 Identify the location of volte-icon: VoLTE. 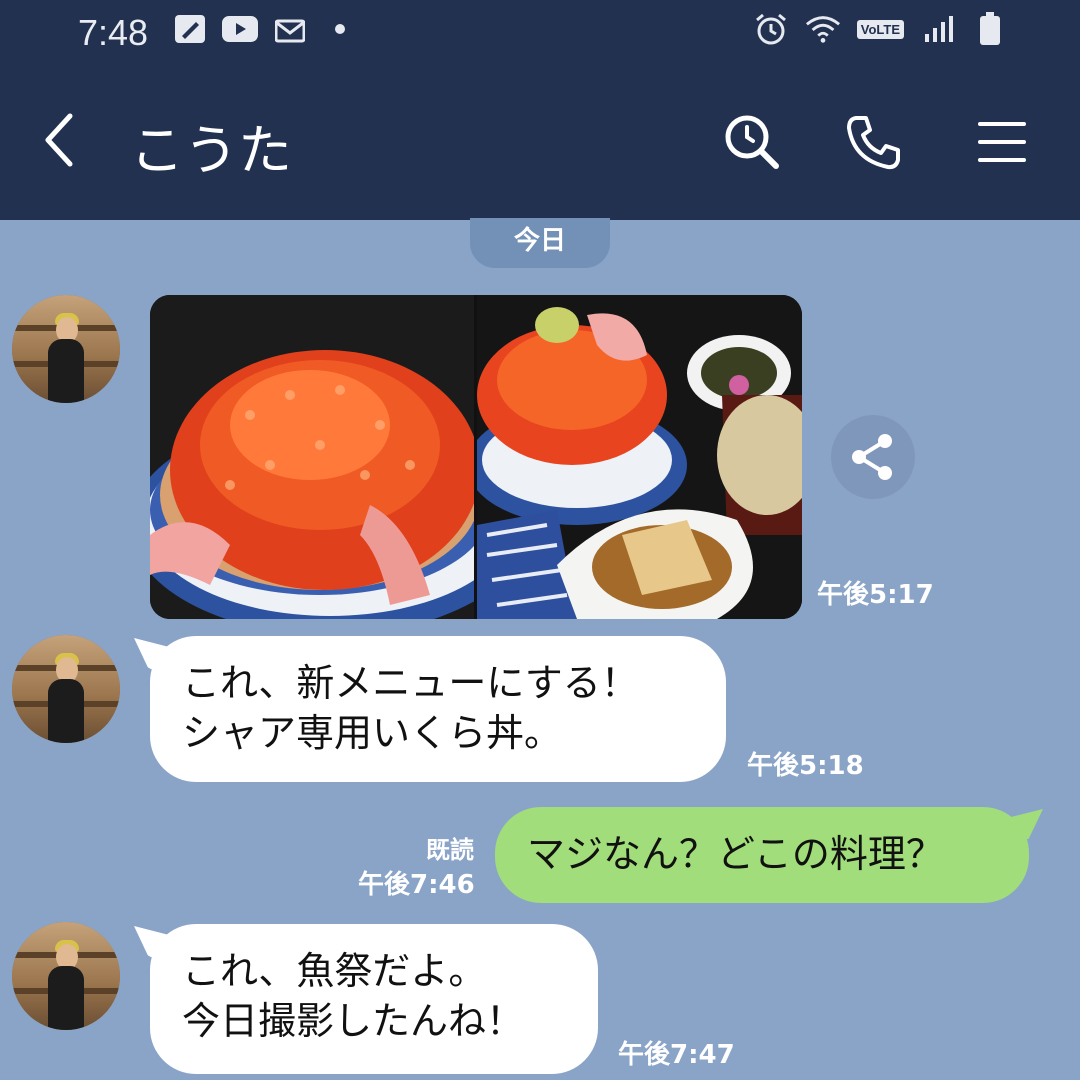
(880, 29).